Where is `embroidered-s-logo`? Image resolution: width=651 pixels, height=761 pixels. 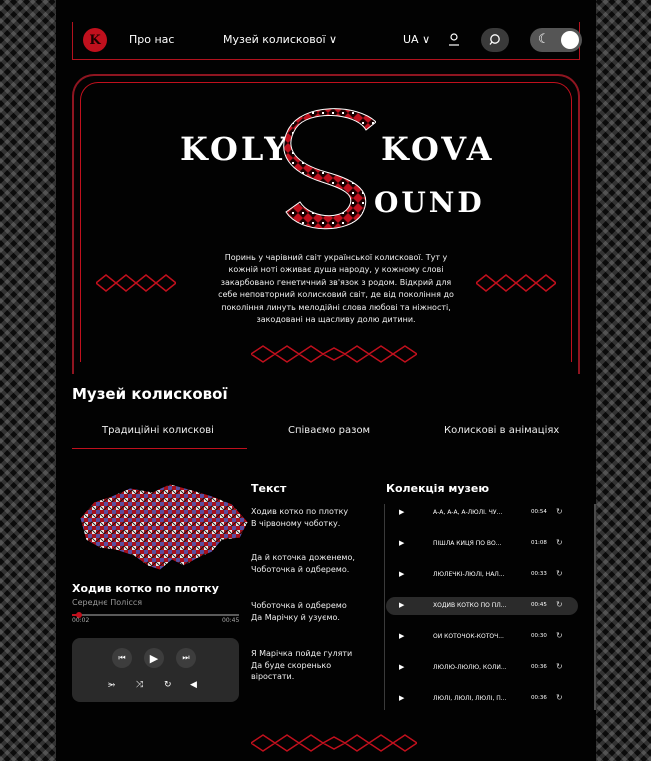
embroidered-s-logo is located at coordinates (329, 169).